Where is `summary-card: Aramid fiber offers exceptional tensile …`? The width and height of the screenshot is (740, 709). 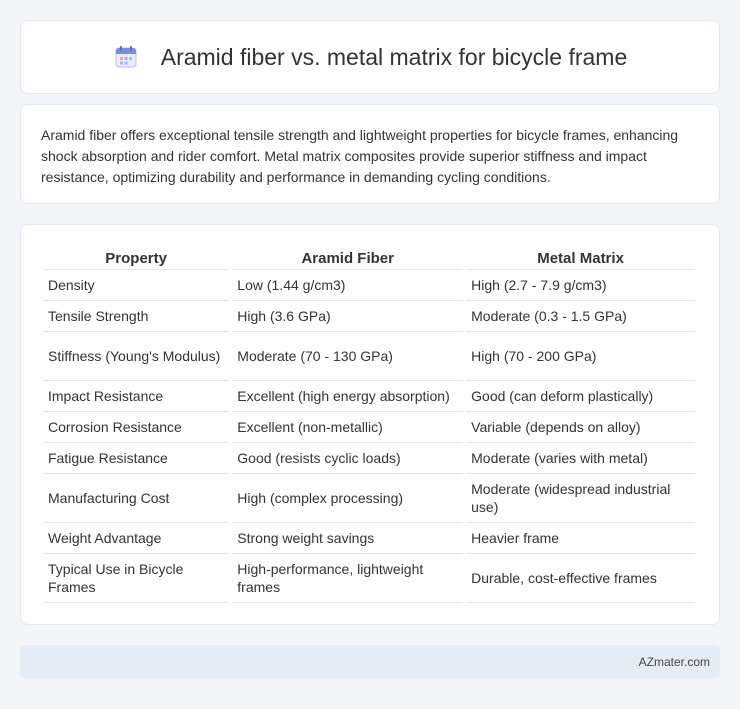
summary-card: Aramid fiber offers exceptional tensile … is located at coordinates (370, 154).